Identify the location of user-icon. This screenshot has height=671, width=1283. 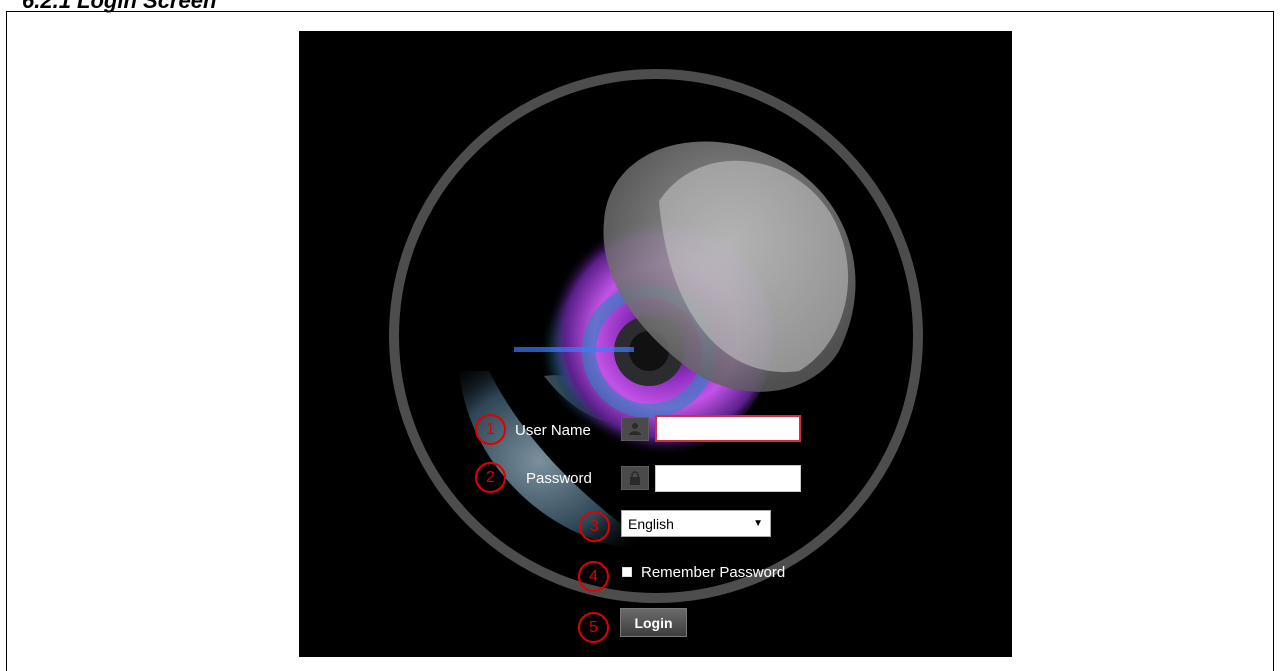
(635, 429).